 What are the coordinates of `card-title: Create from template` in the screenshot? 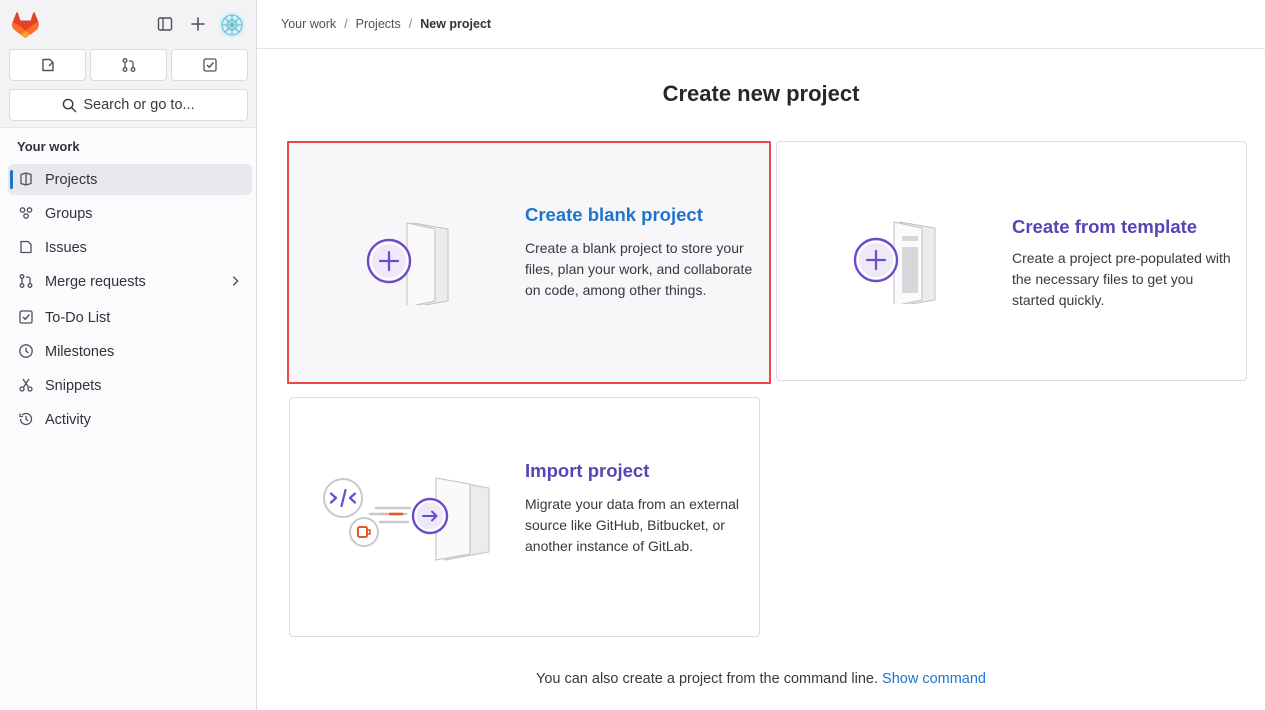 It's located at (1105, 226).